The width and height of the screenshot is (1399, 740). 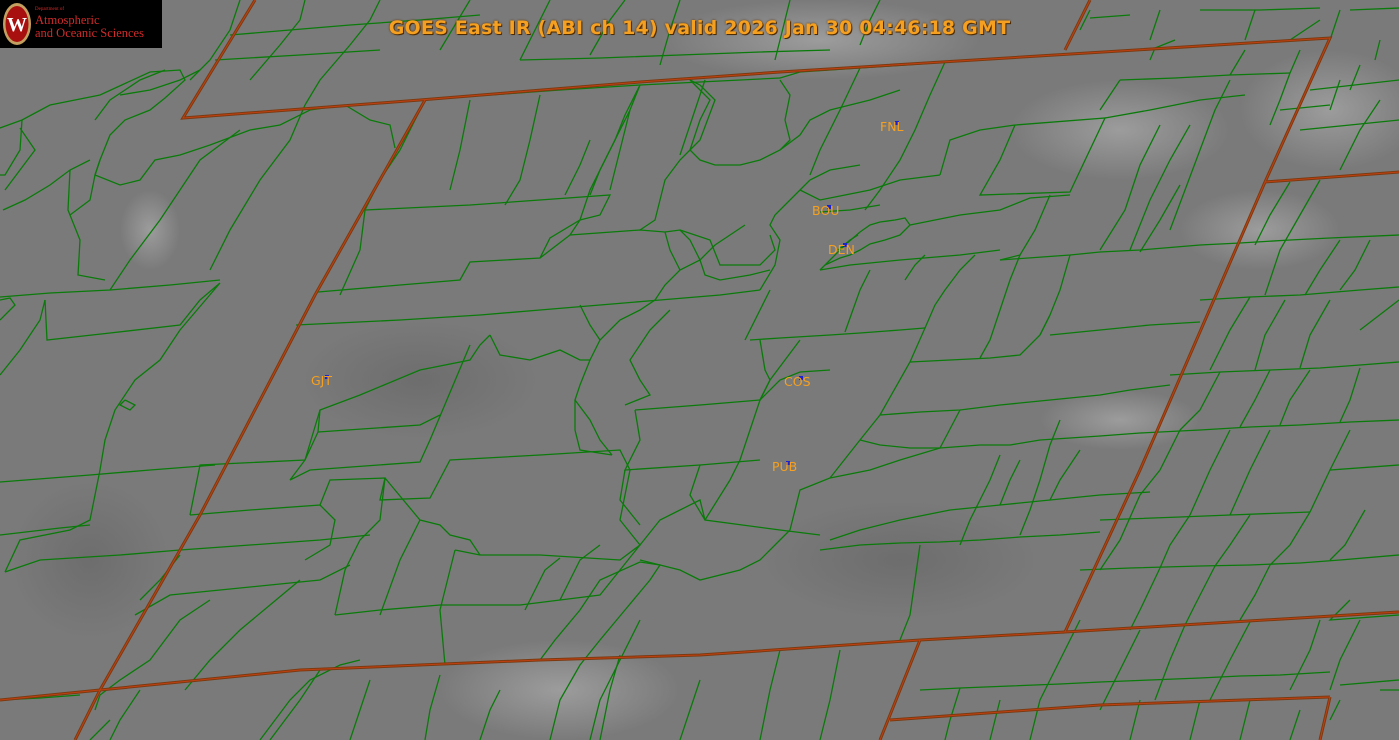 What do you see at coordinates (89, 33) in the screenshot?
I see `logo-line-2: and Oceanic Sciences` at bounding box center [89, 33].